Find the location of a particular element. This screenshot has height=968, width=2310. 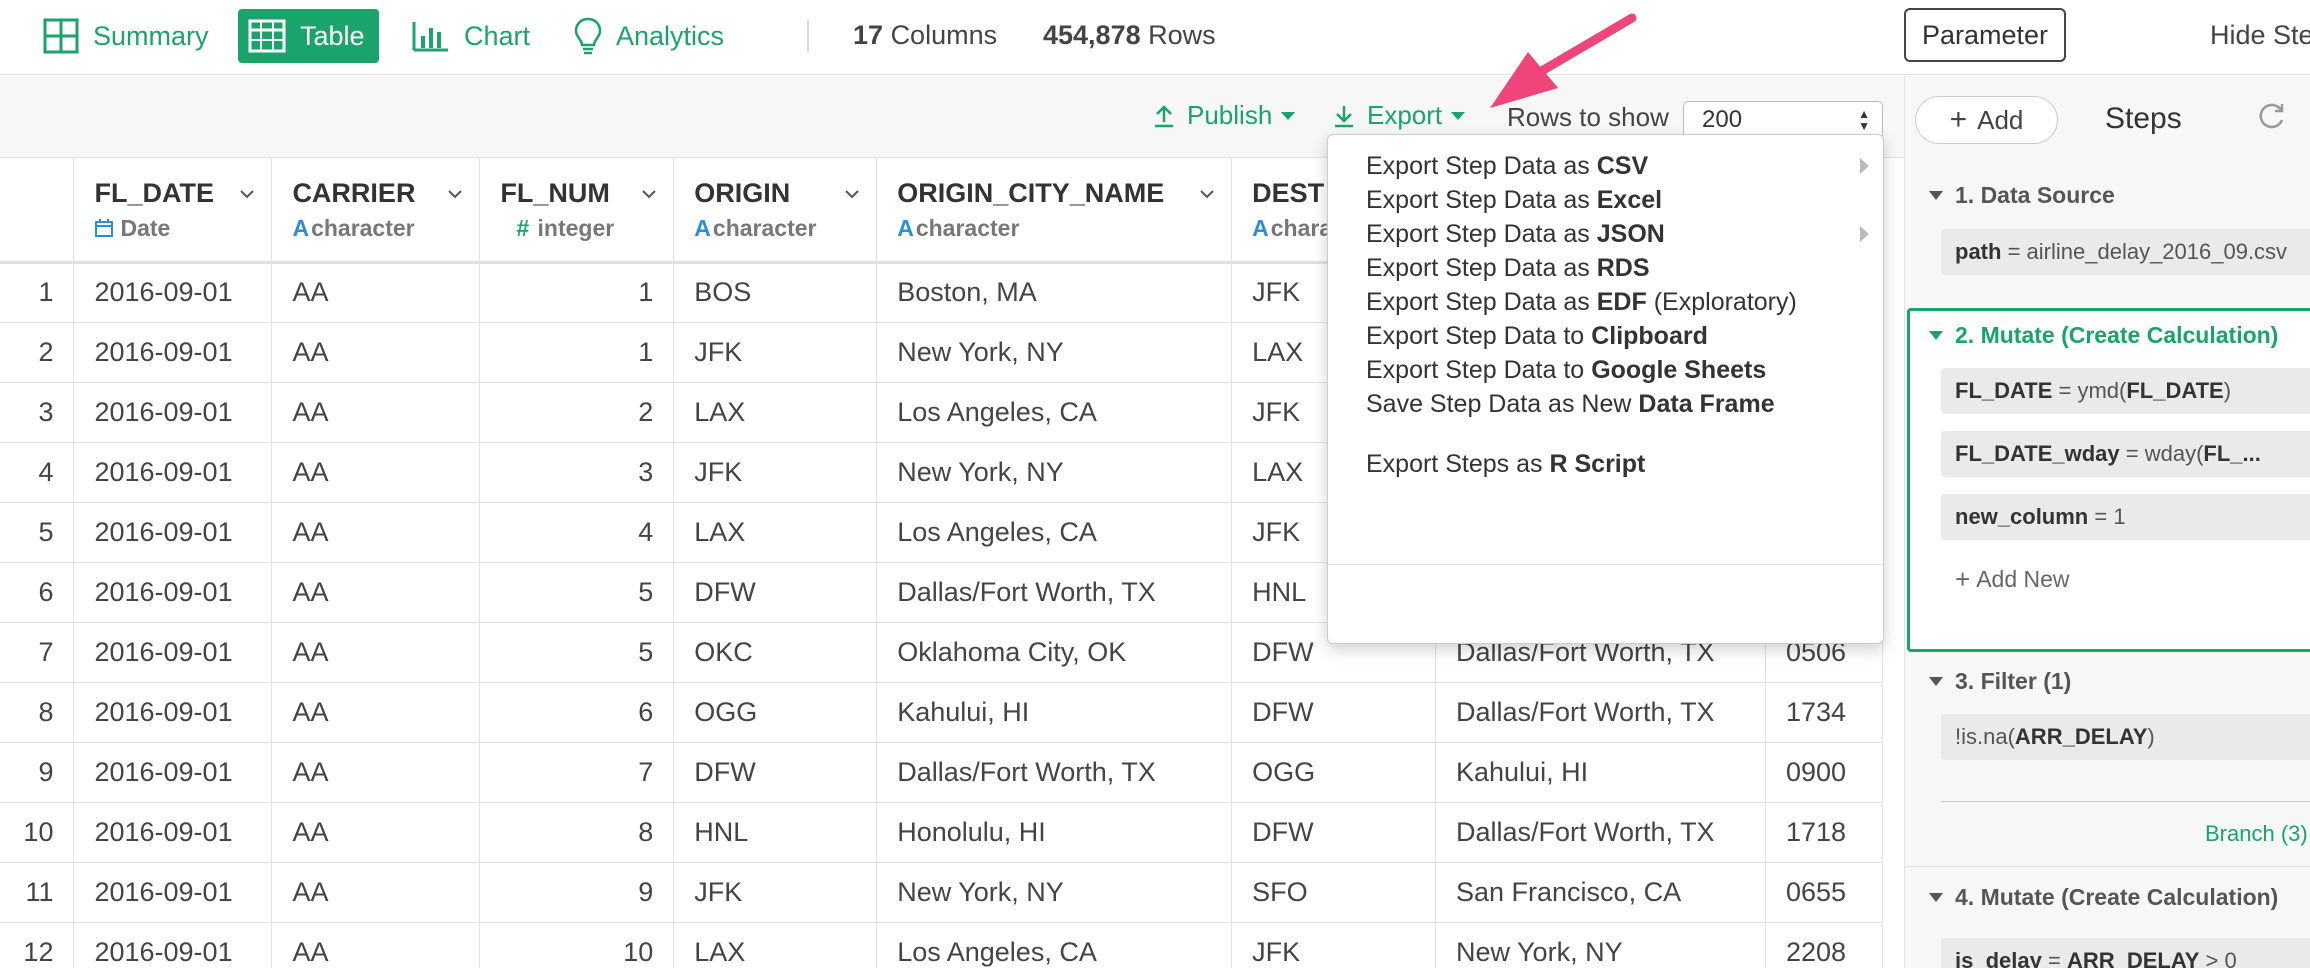

table-cell: SFO is located at coordinates (1333, 892).